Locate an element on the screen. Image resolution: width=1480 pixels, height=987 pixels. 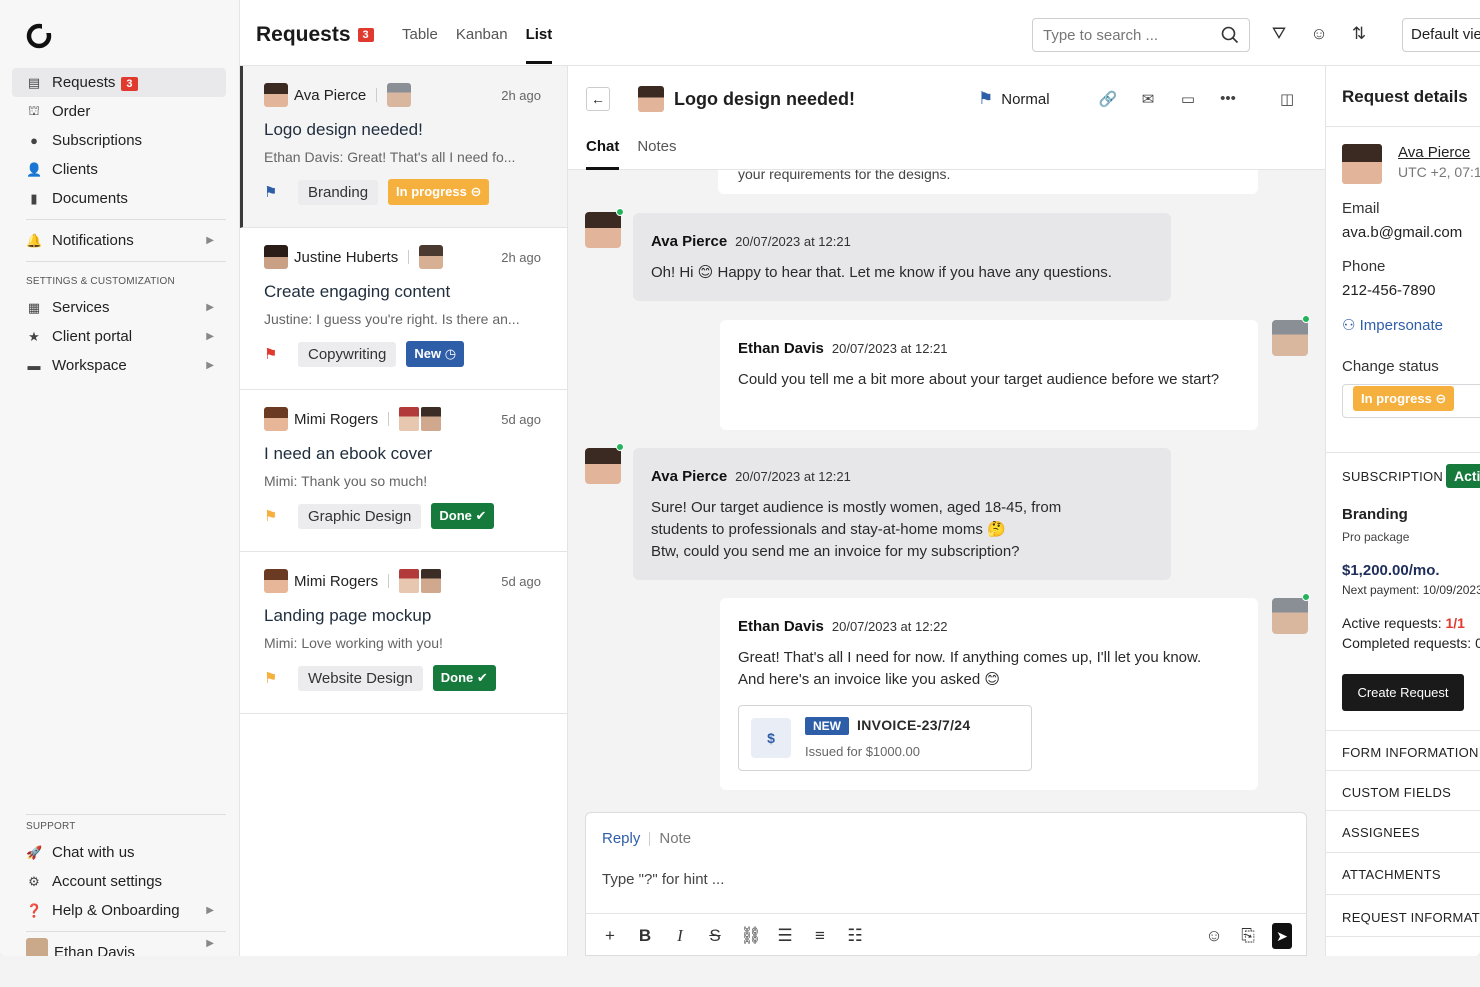
priority-select: ⚑ Normal is located at coordinates (1014, 99).